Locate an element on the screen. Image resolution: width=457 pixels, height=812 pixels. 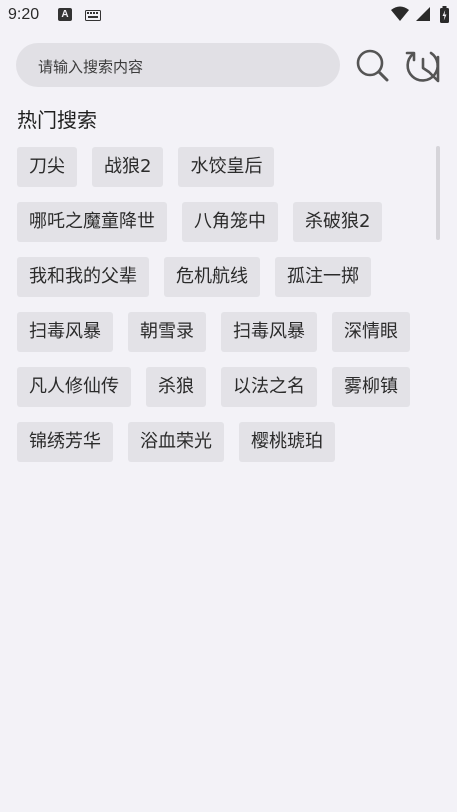
a-badge-label: A is located at coordinates (65, 14).